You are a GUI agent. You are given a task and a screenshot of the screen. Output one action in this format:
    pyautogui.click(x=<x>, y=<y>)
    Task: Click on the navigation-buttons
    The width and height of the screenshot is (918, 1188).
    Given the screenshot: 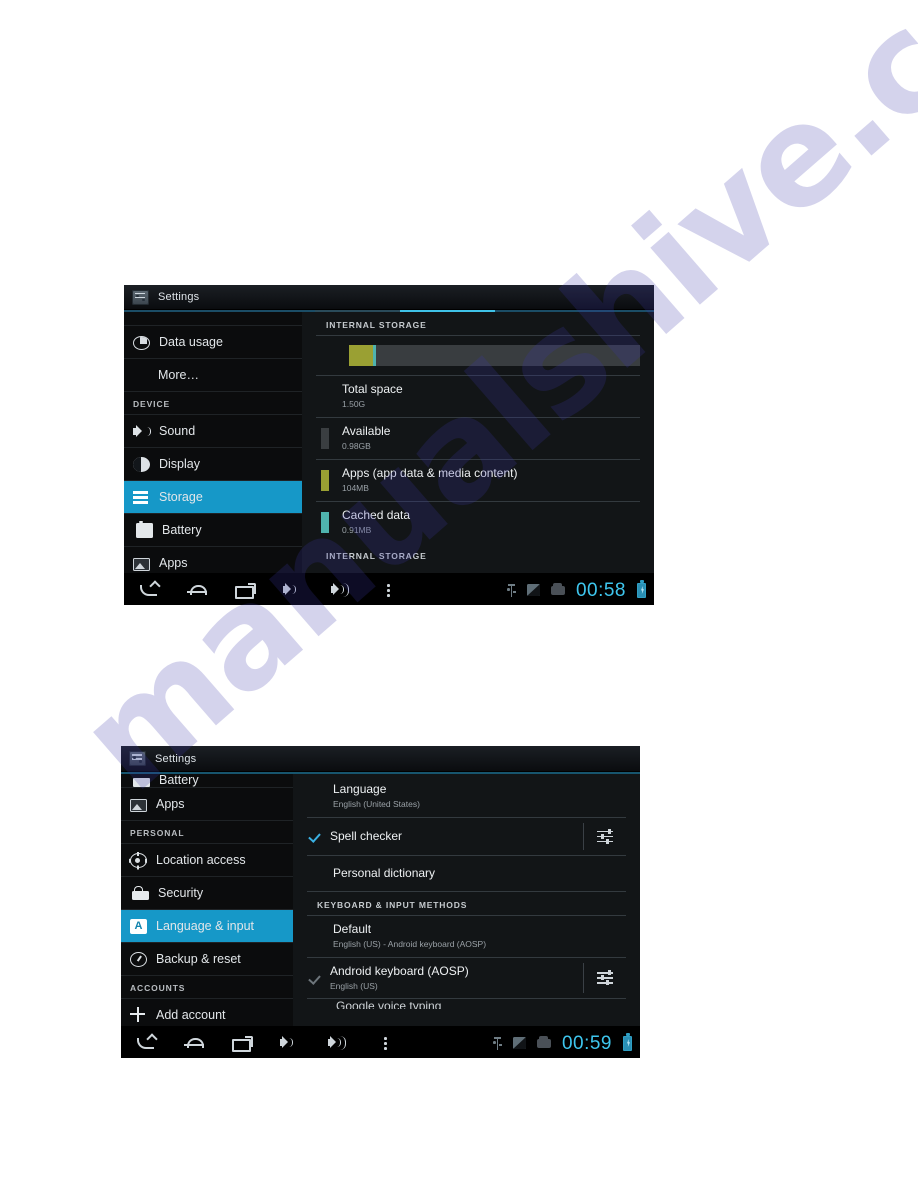 What is the action you would take?
    pyautogui.click(x=266, y=1043)
    